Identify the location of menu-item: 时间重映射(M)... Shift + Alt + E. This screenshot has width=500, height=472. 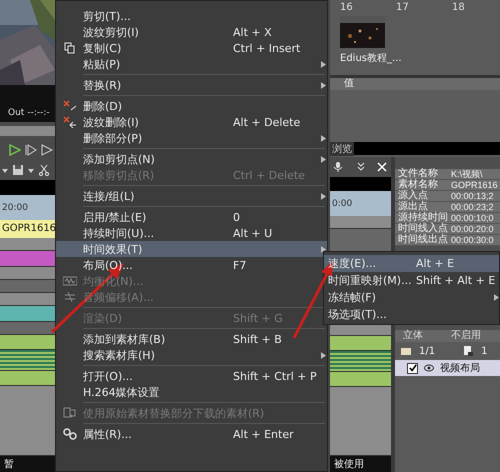
(411, 280).